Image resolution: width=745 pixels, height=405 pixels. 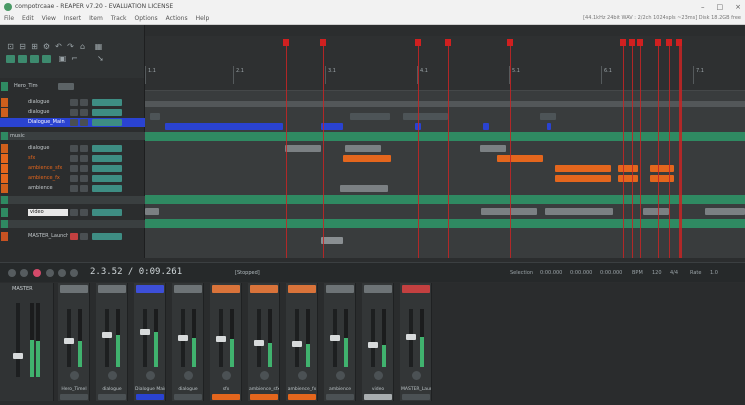 I want to click on track-header: sfx, so click(x=72, y=158).